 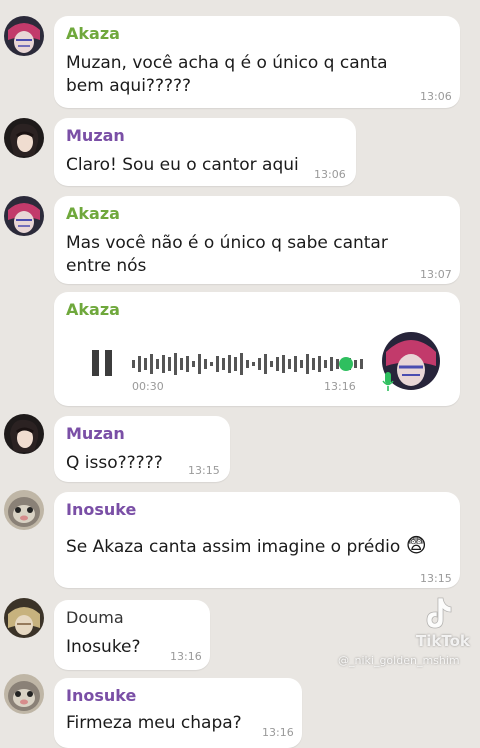 I want to click on message-bubble: Muzan Claro! Sou eu o cantor aqui 13:06, so click(x=205, y=152).